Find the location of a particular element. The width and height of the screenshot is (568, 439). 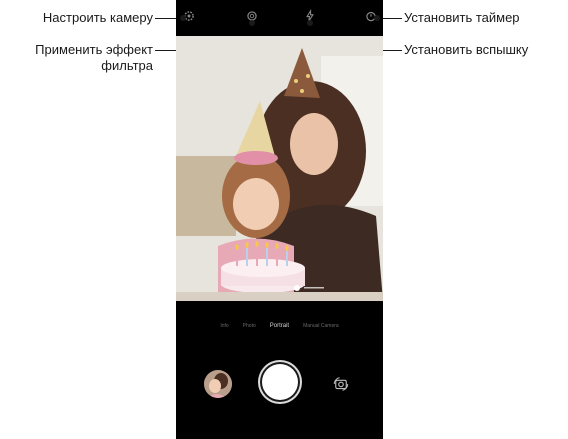

callout-configure-camera: Настроить камеру is located at coordinates (97, 17).